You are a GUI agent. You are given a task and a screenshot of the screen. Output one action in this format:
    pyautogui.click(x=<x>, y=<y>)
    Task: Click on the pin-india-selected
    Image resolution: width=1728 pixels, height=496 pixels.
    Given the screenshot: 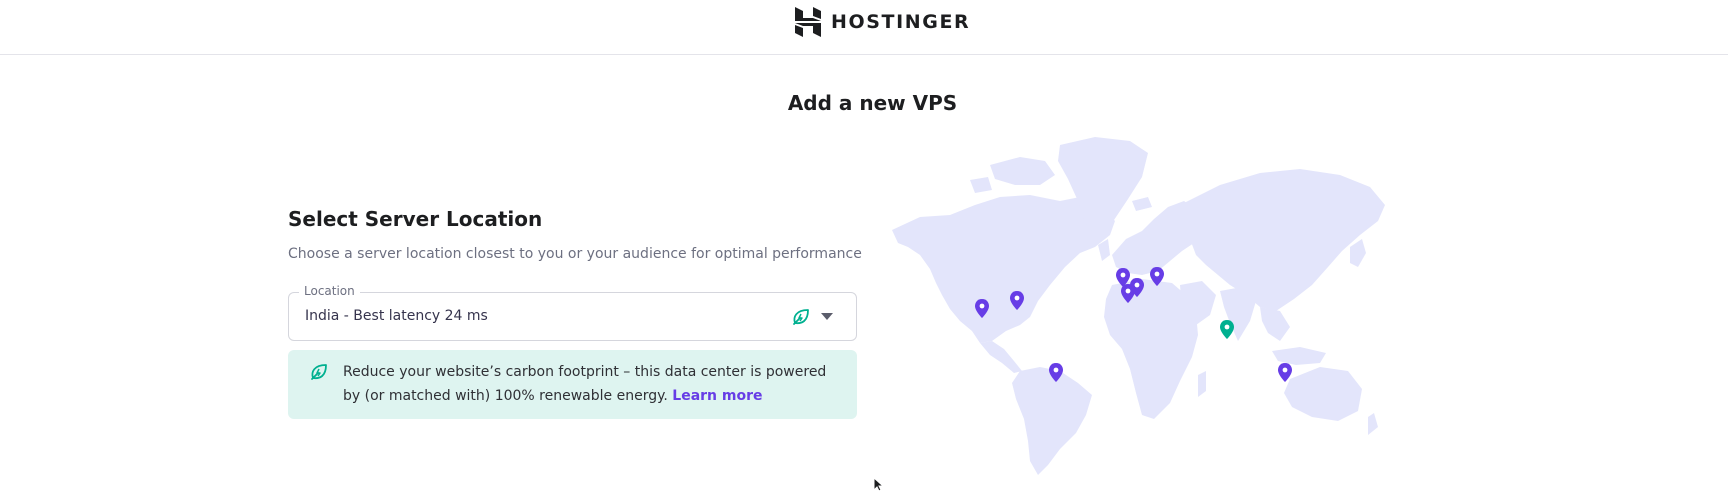 What is the action you would take?
    pyautogui.click(x=1227, y=329)
    